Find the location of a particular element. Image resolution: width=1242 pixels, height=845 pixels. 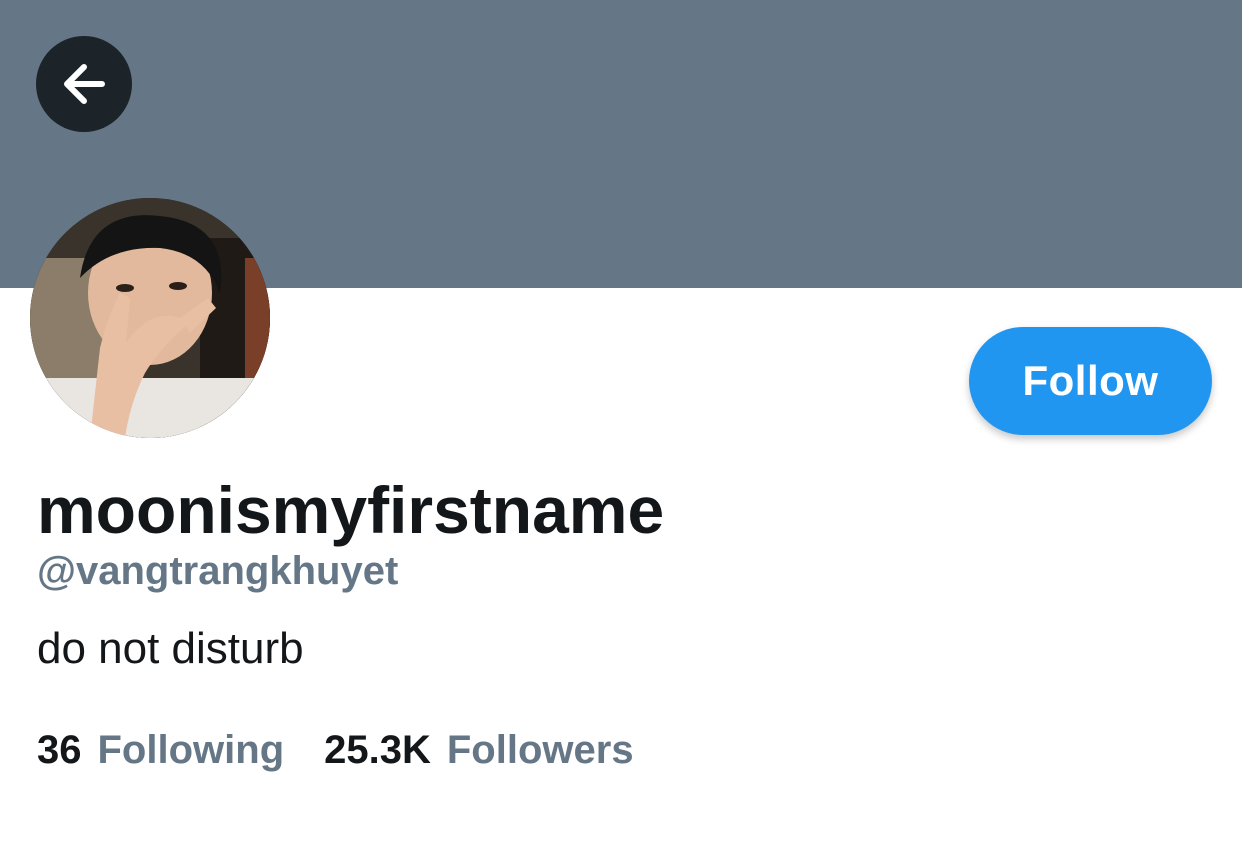

followers-link: 25.3K Followers is located at coordinates (478, 750).